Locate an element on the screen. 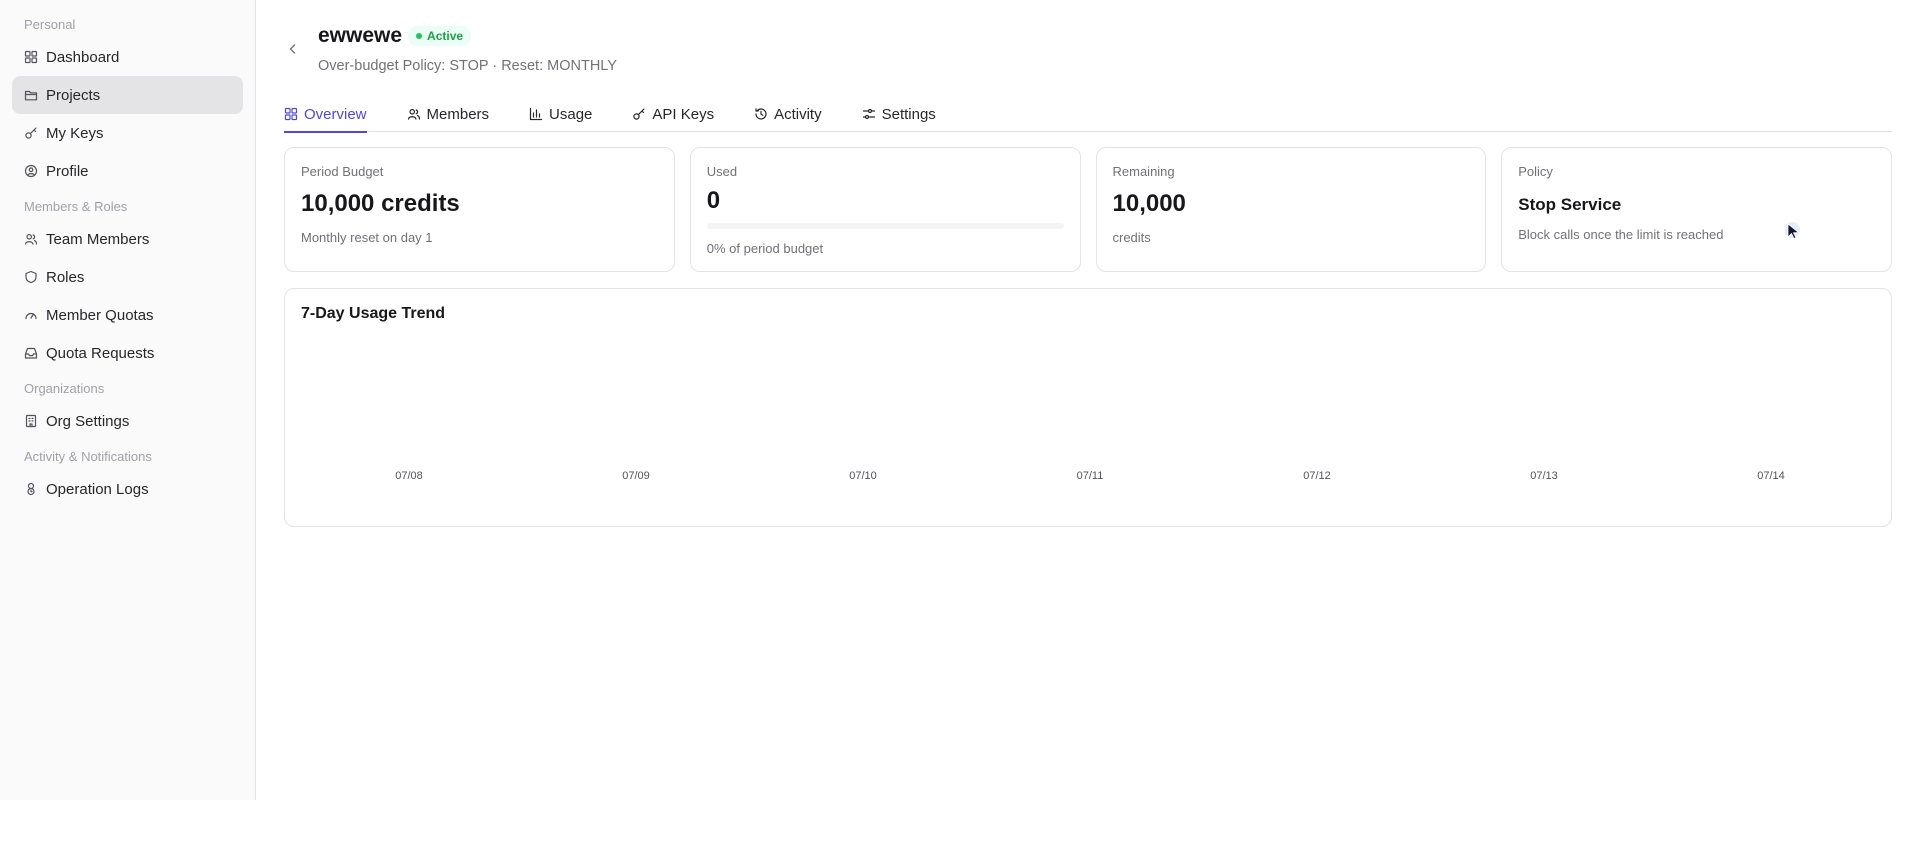  history-icon-wrap is located at coordinates (761, 114).